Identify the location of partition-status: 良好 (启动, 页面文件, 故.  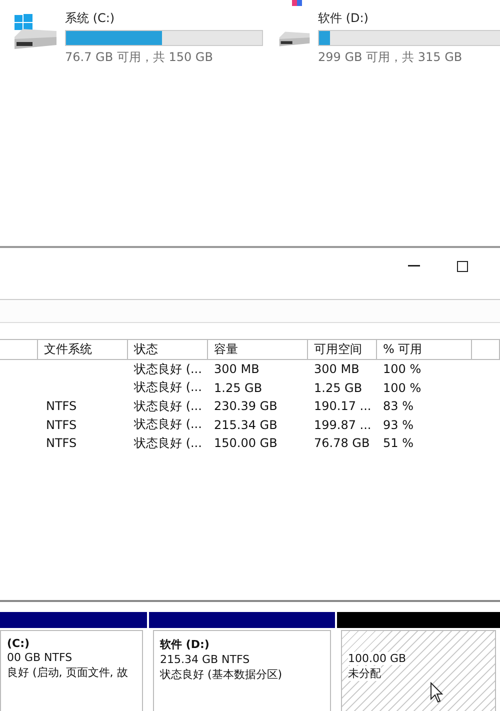
(67, 672).